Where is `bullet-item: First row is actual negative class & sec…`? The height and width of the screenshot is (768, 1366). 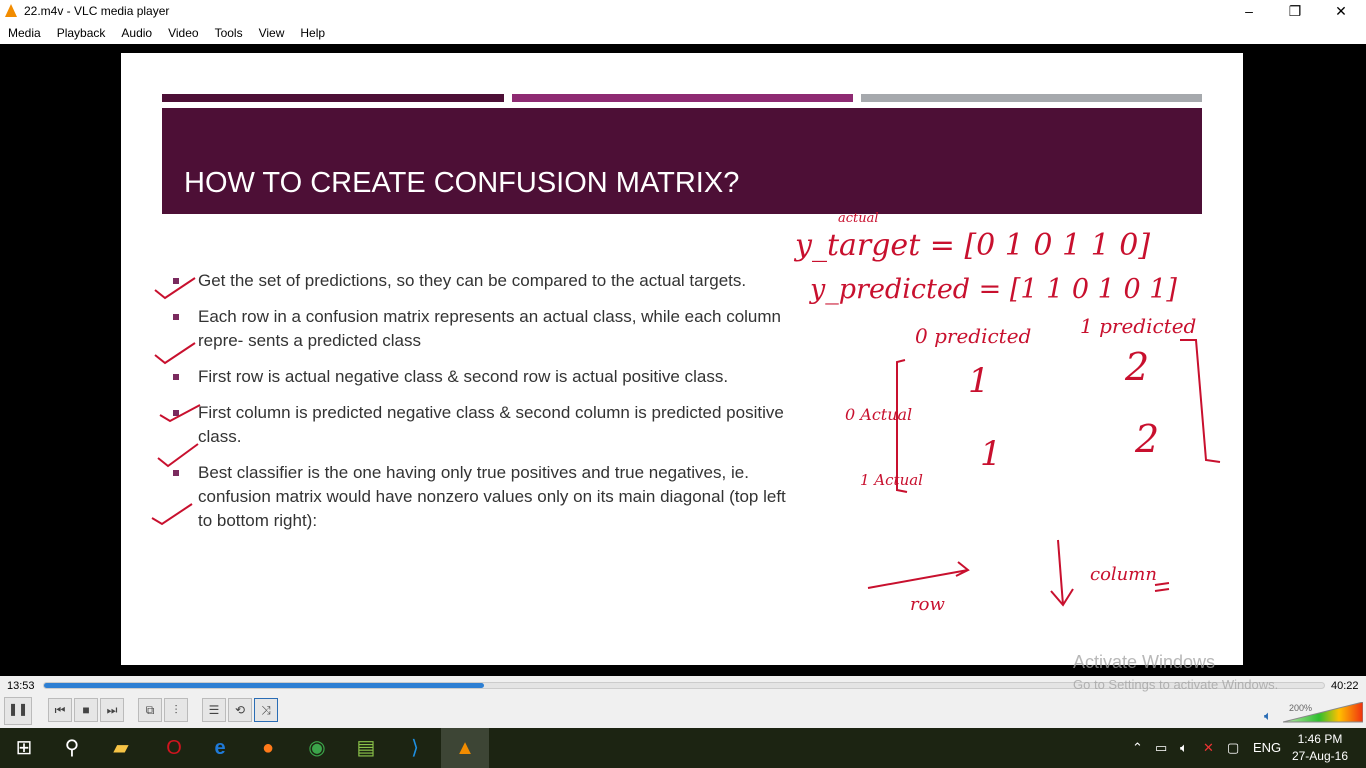
bullet-item: First row is actual negative class & sec… is located at coordinates (481, 377).